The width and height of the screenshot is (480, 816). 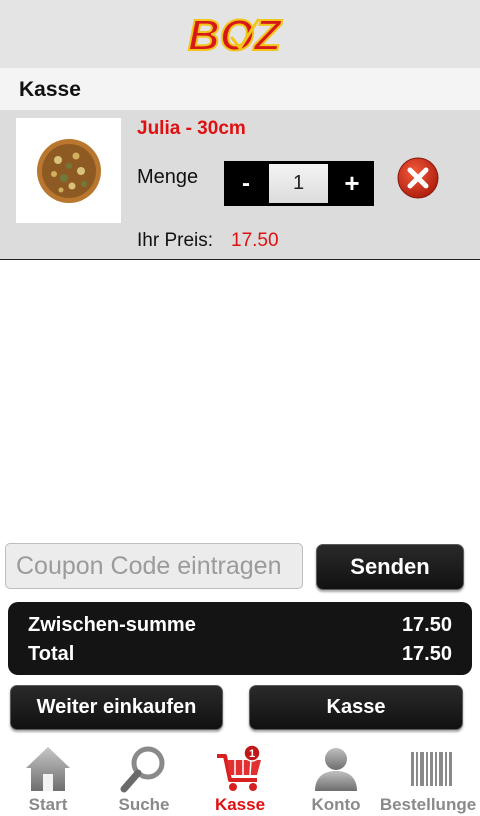 What do you see at coordinates (154, 566) in the screenshot?
I see `coupon-input` at bounding box center [154, 566].